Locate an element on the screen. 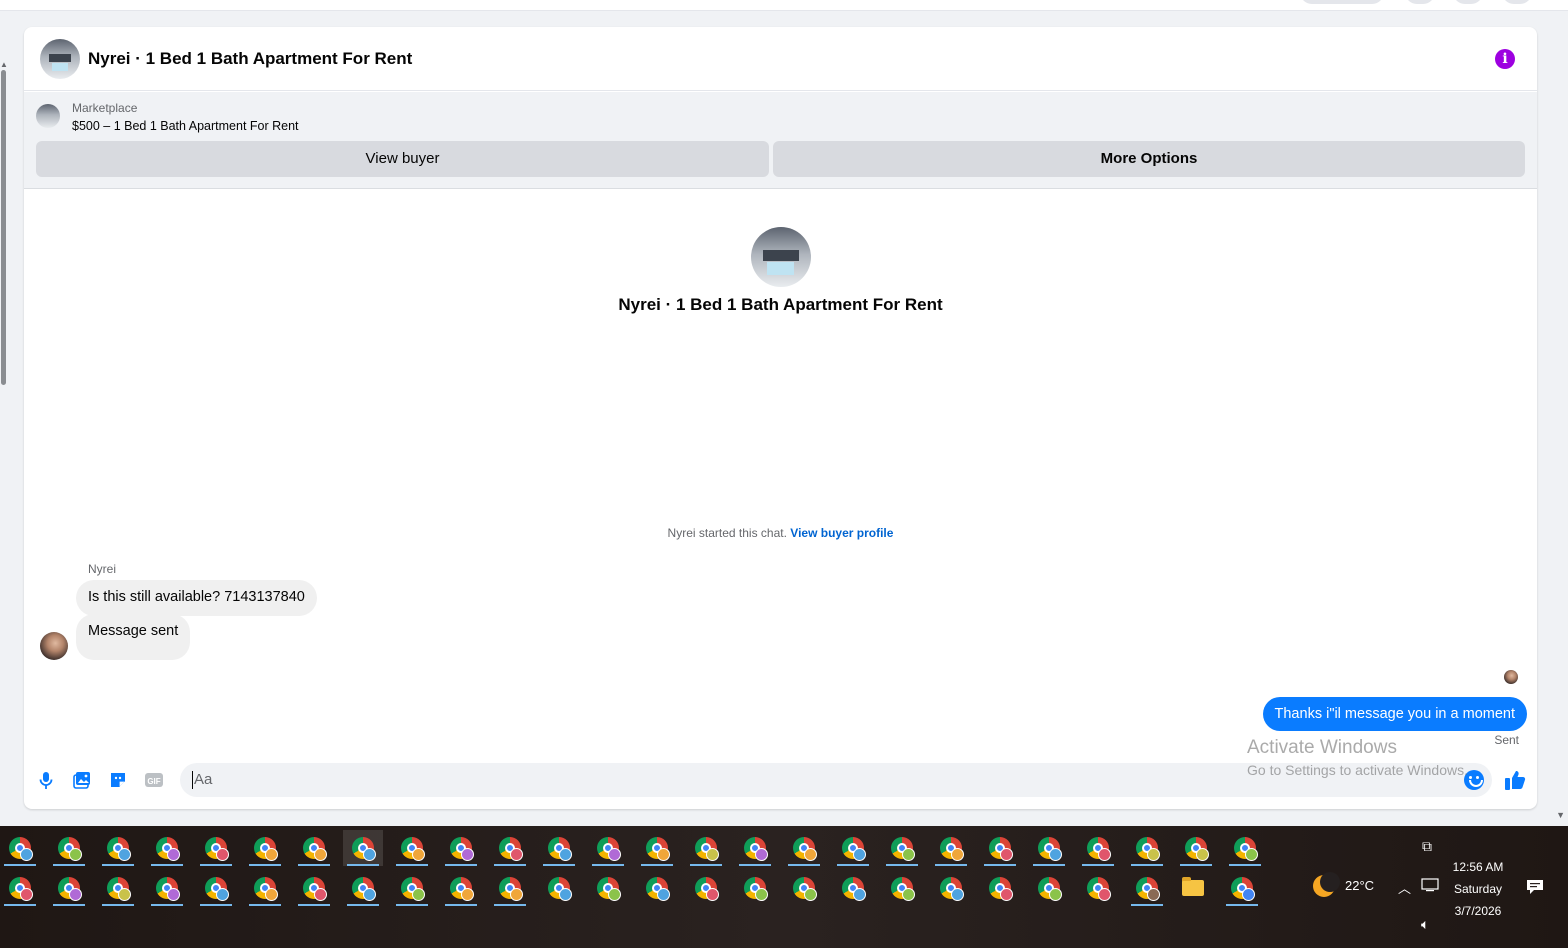 The height and width of the screenshot is (948, 1568). buyer-avatar is located at coordinates (54, 646).